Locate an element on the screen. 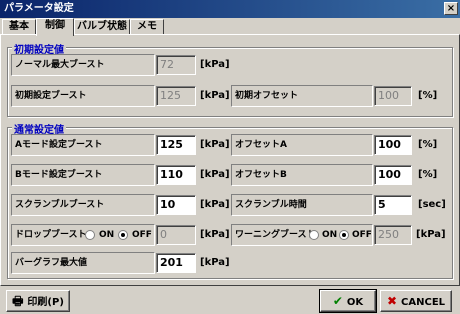  tab-strip: 基本 制御 バルブ状態 メモ is located at coordinates (230, 27).